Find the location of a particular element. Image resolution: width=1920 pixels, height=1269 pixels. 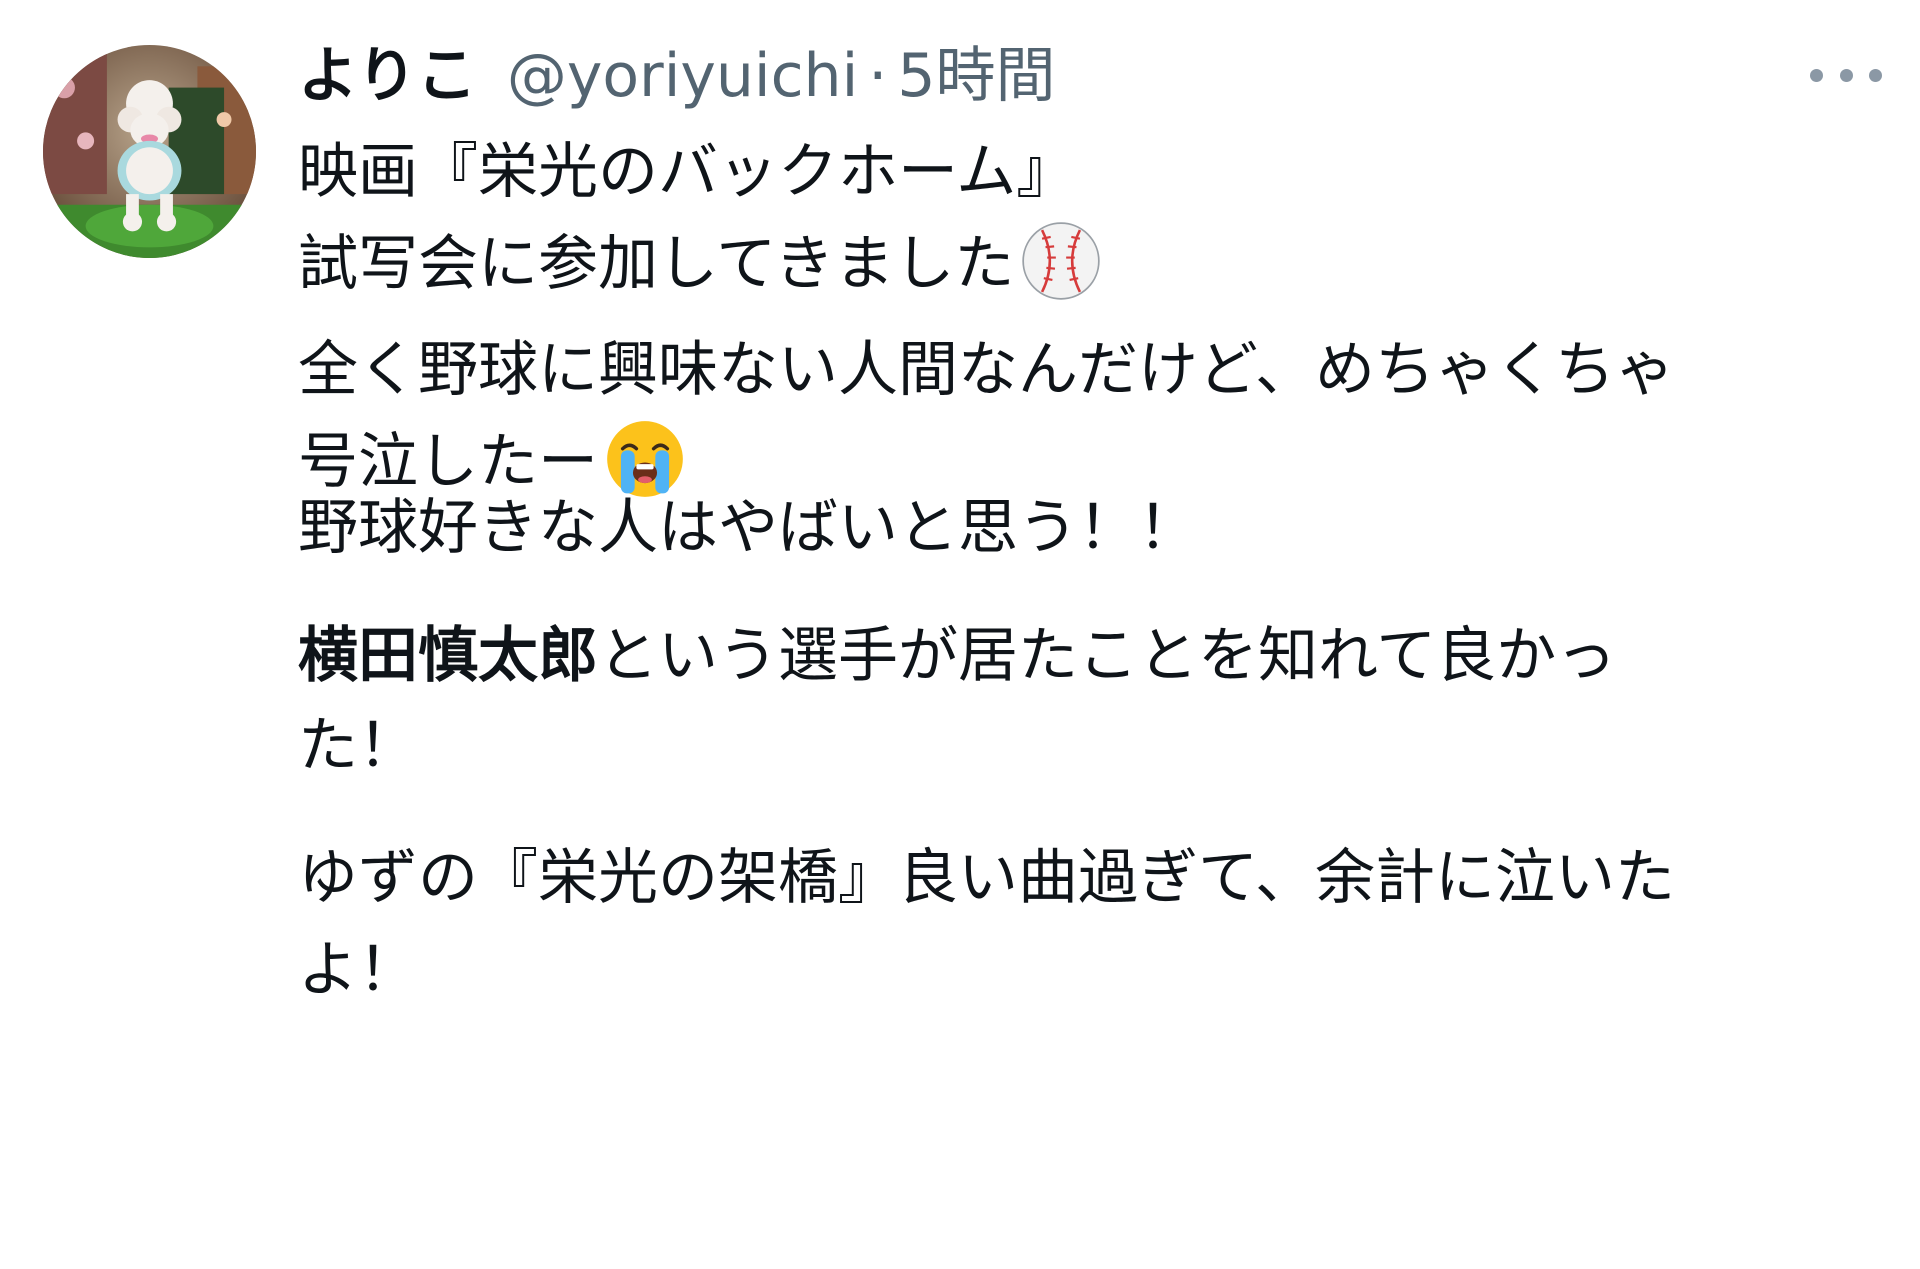

baseball-emoji is located at coordinates (1061, 261).